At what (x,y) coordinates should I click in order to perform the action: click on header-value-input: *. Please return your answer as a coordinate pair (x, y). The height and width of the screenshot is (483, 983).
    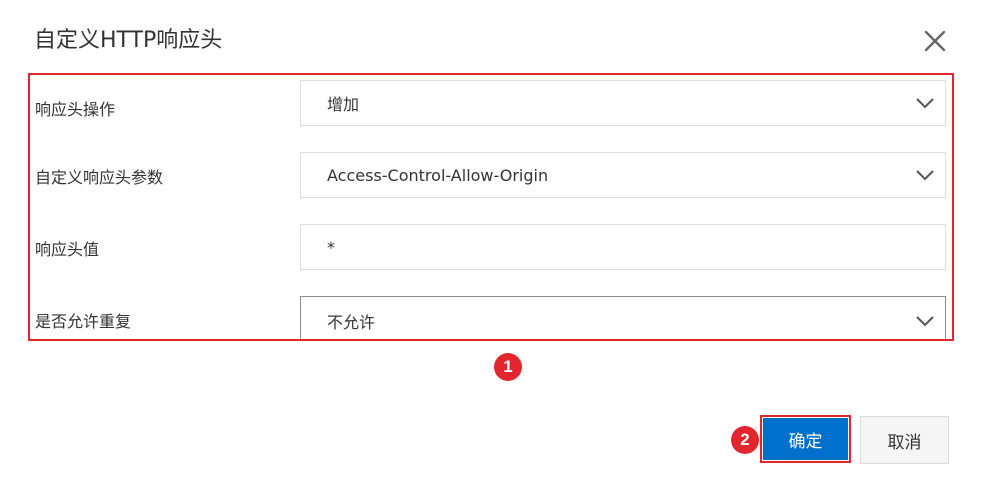
    Looking at the image, I should click on (623, 247).